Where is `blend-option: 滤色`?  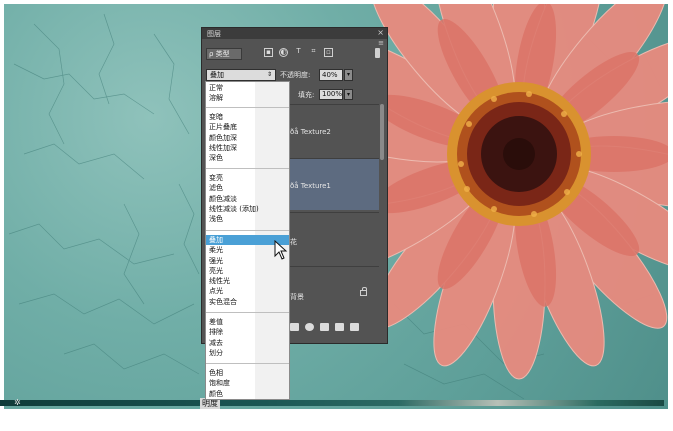
blend-option: 滤色 is located at coordinates (247, 188).